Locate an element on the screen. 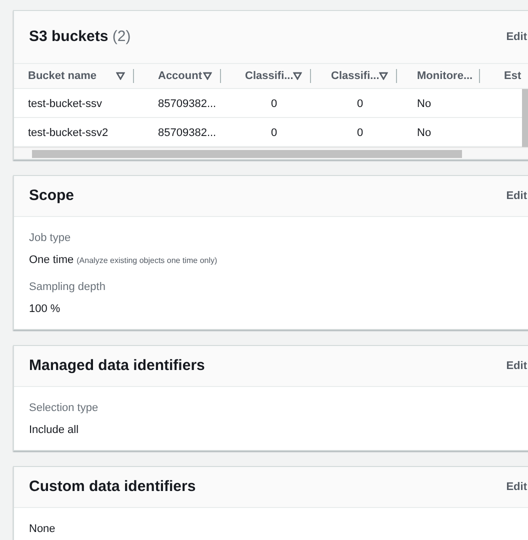  panel-title: S3 buckets (2) is located at coordinates (80, 36).